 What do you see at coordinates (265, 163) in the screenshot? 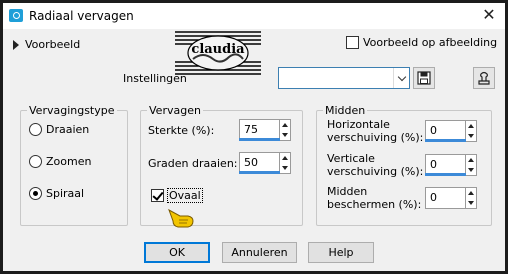
I see `twist-stepper: 50` at bounding box center [265, 163].